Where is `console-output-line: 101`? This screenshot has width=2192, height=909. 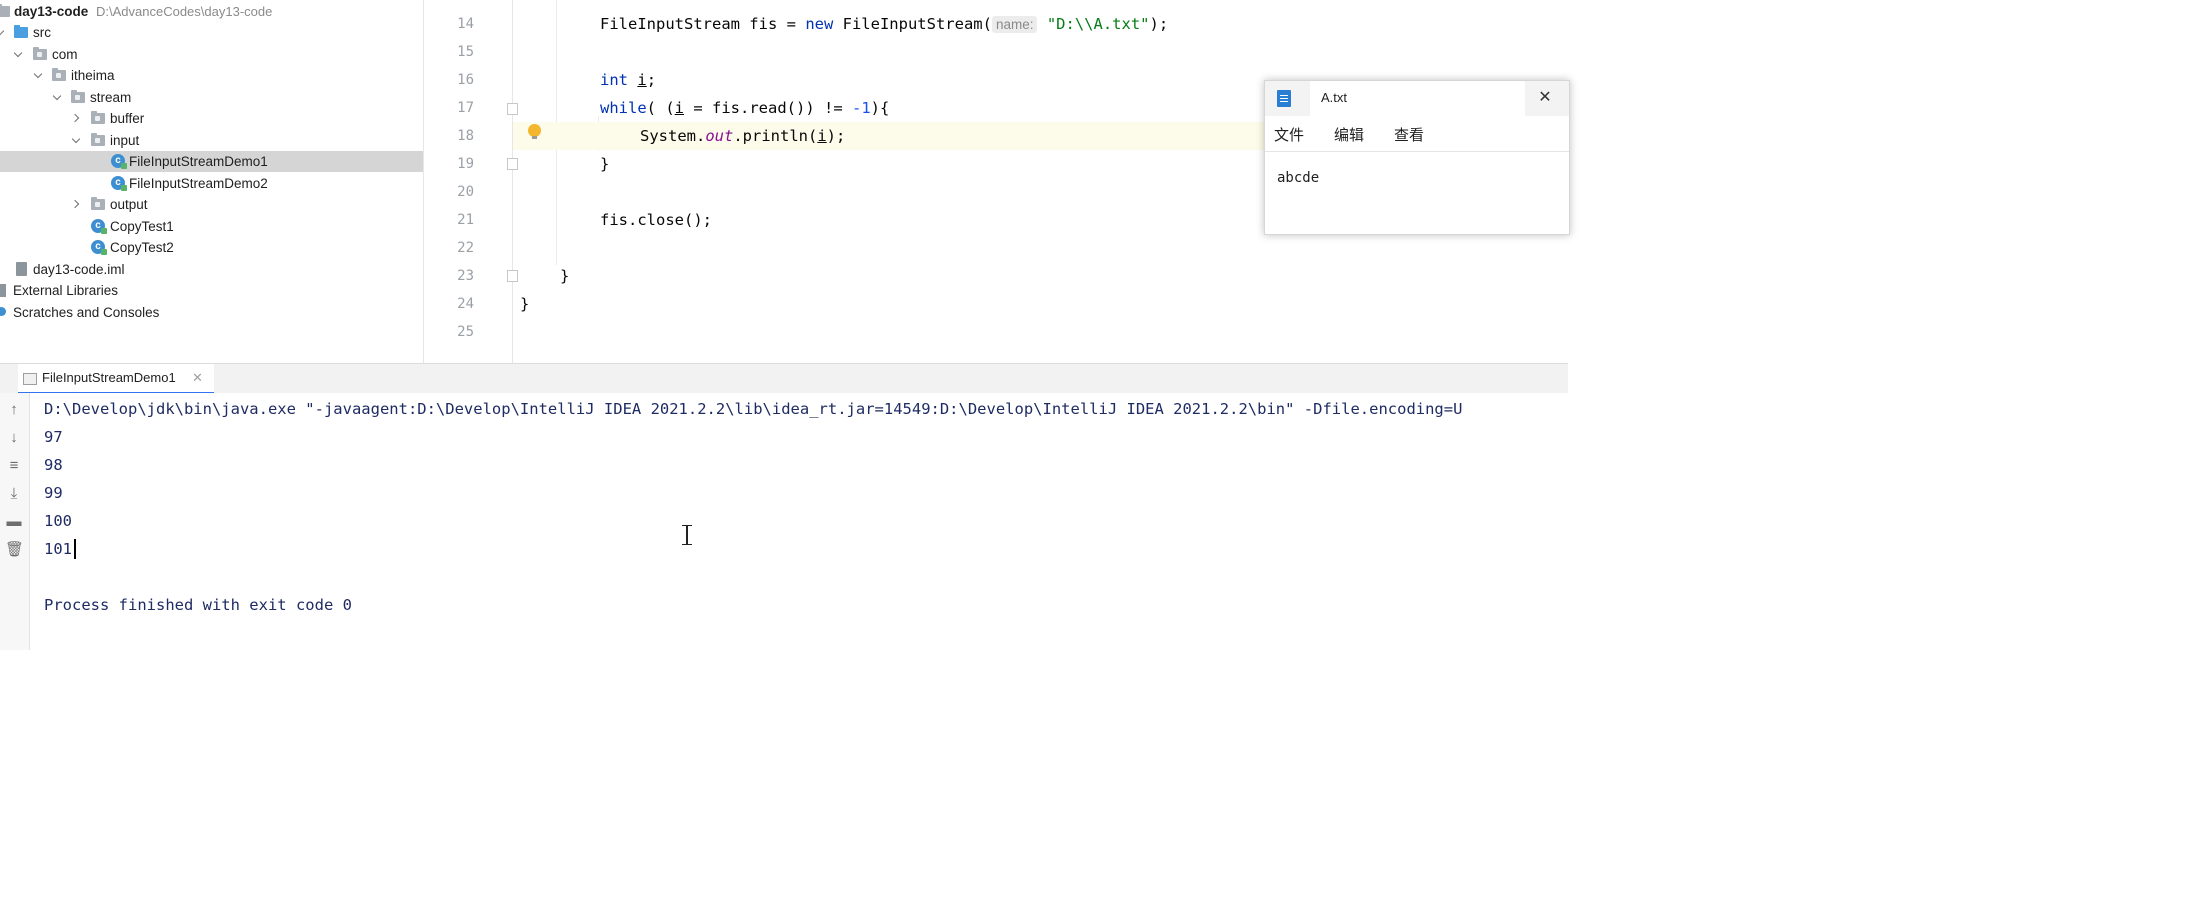
console-output-line: 101 is located at coordinates (58, 549).